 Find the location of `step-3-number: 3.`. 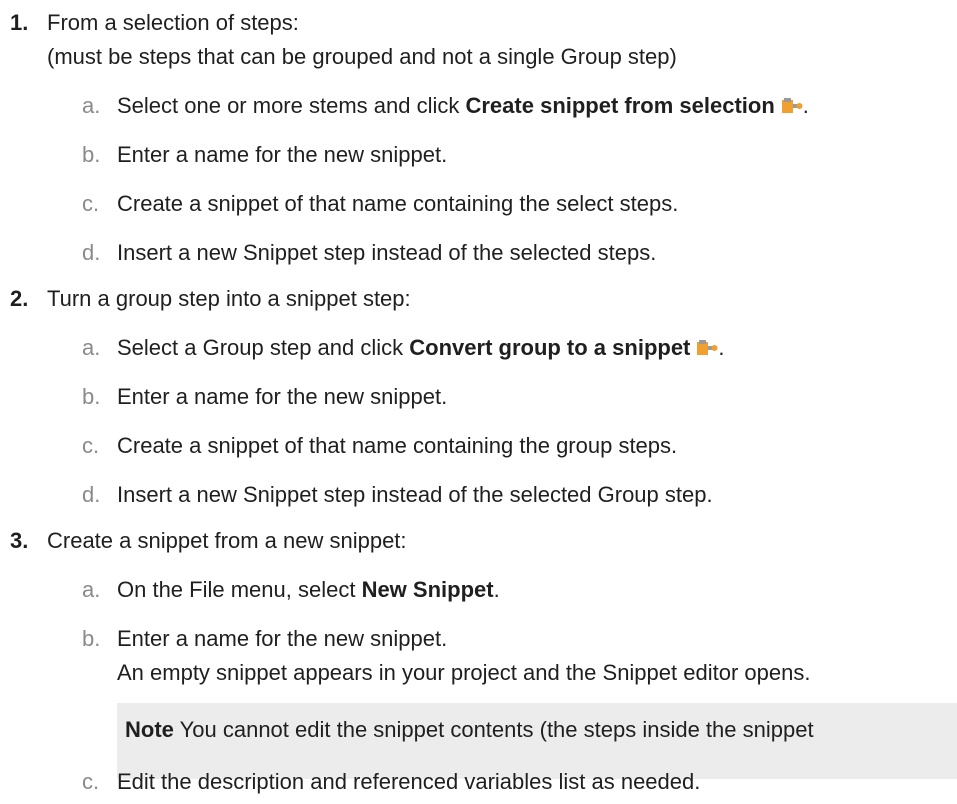

step-3-number: 3. is located at coordinates (19, 540).